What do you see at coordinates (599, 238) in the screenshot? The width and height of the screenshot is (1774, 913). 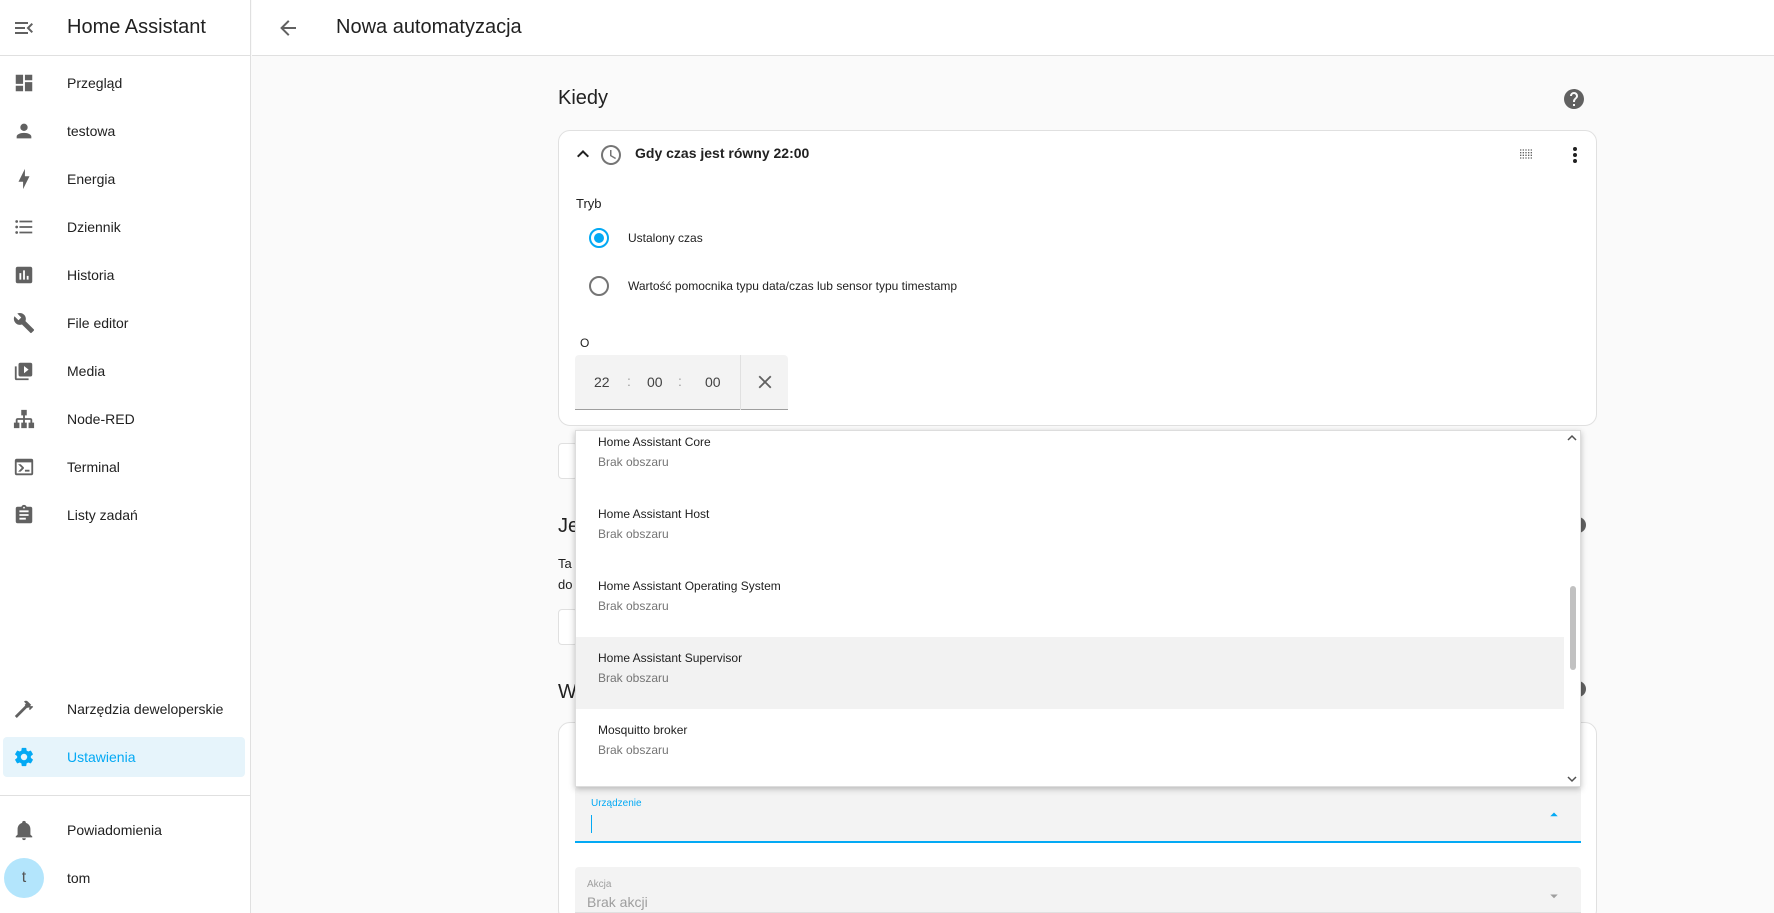 I see `radio-fixed-time` at bounding box center [599, 238].